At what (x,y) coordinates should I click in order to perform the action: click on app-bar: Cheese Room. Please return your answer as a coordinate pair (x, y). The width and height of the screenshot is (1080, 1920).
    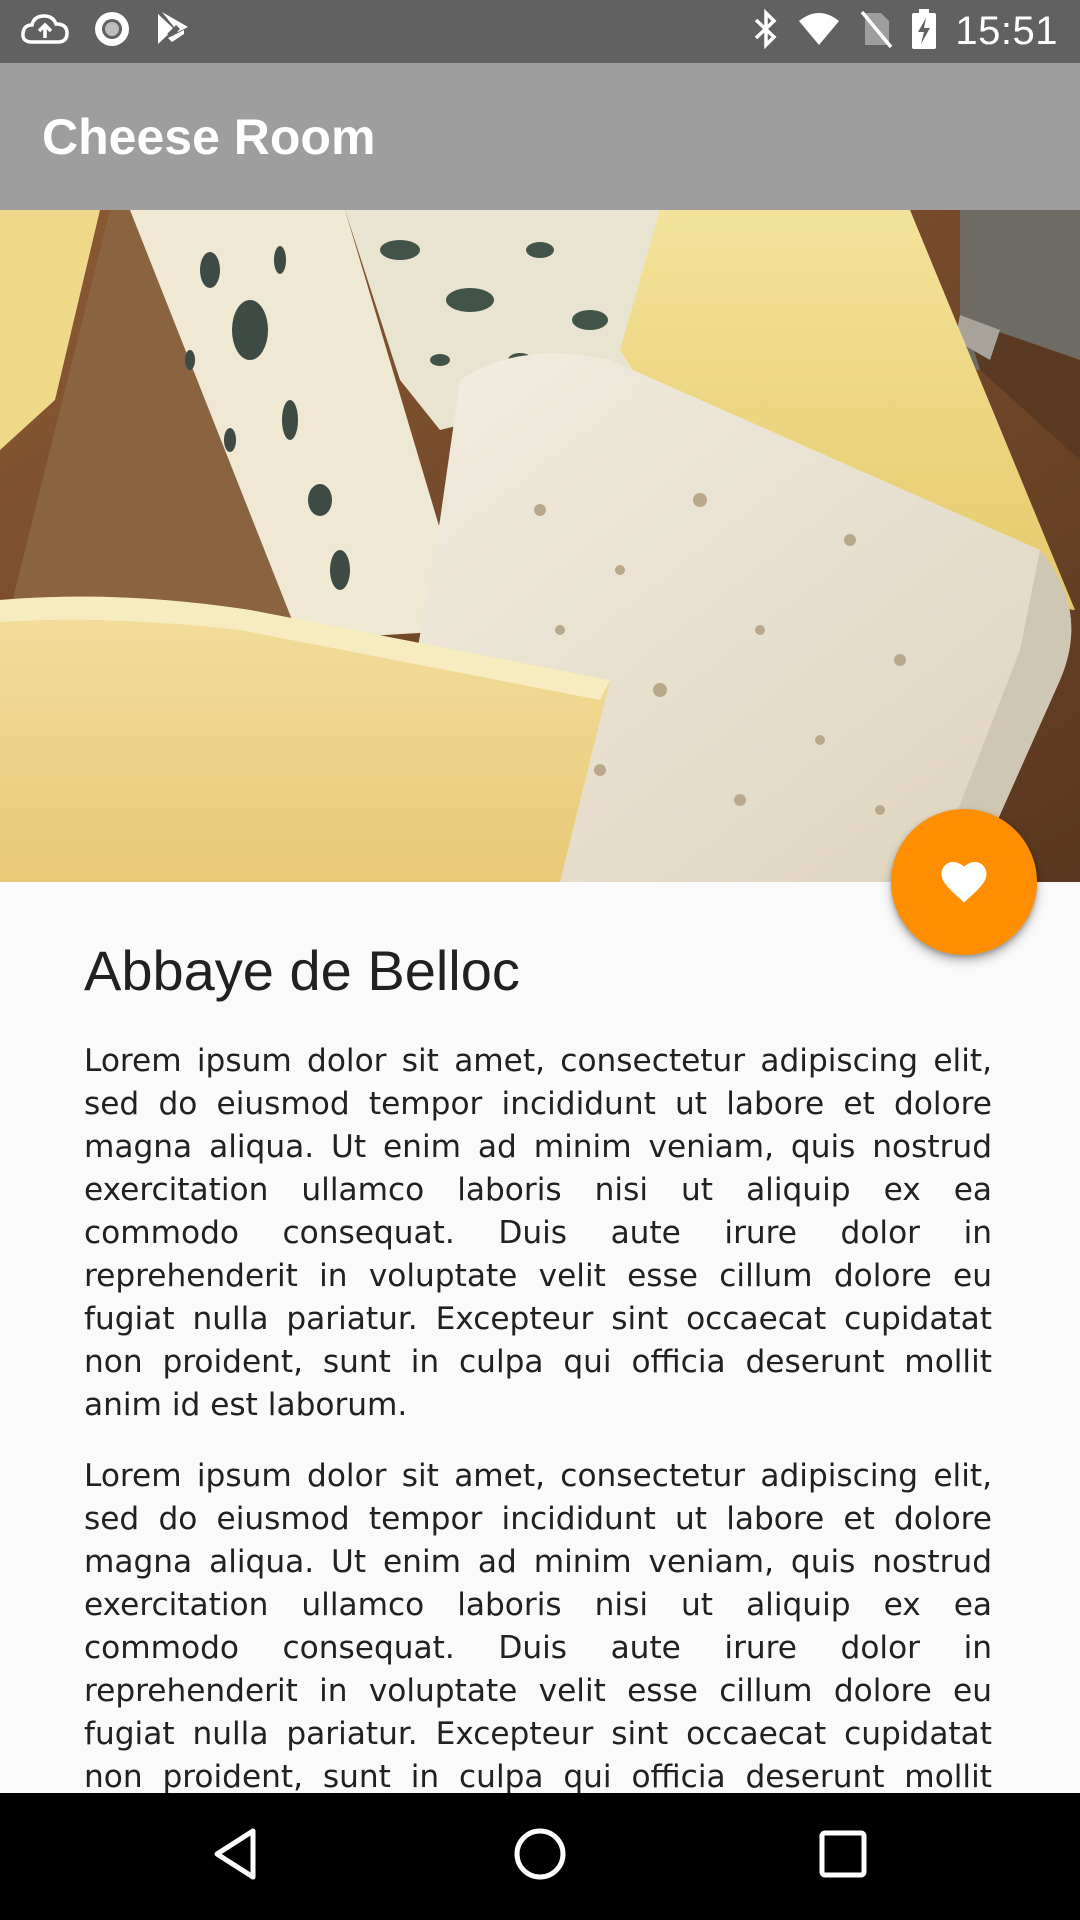
    Looking at the image, I should click on (540, 136).